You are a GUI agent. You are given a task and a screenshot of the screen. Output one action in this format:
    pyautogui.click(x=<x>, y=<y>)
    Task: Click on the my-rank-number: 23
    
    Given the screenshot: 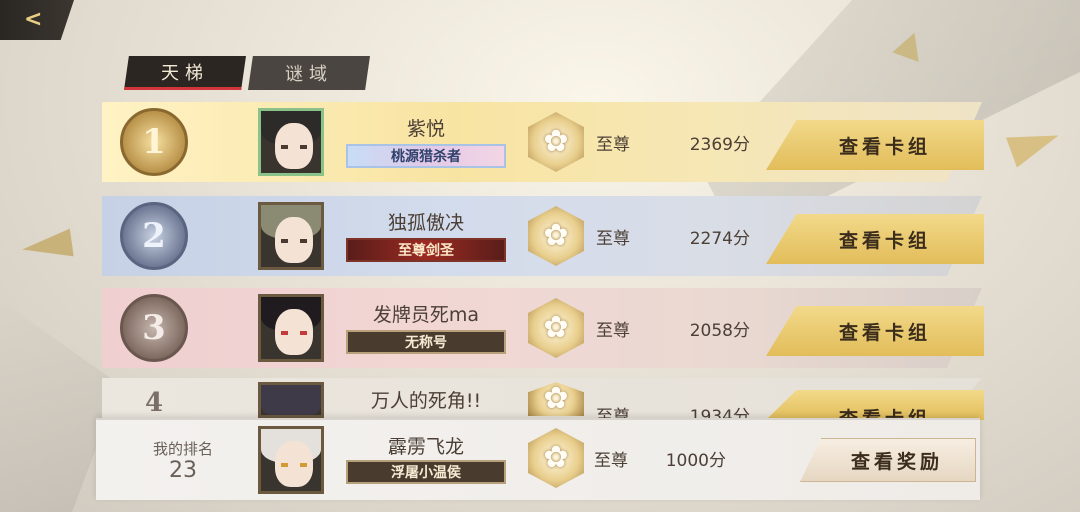 What is the action you would take?
    pyautogui.click(x=183, y=470)
    